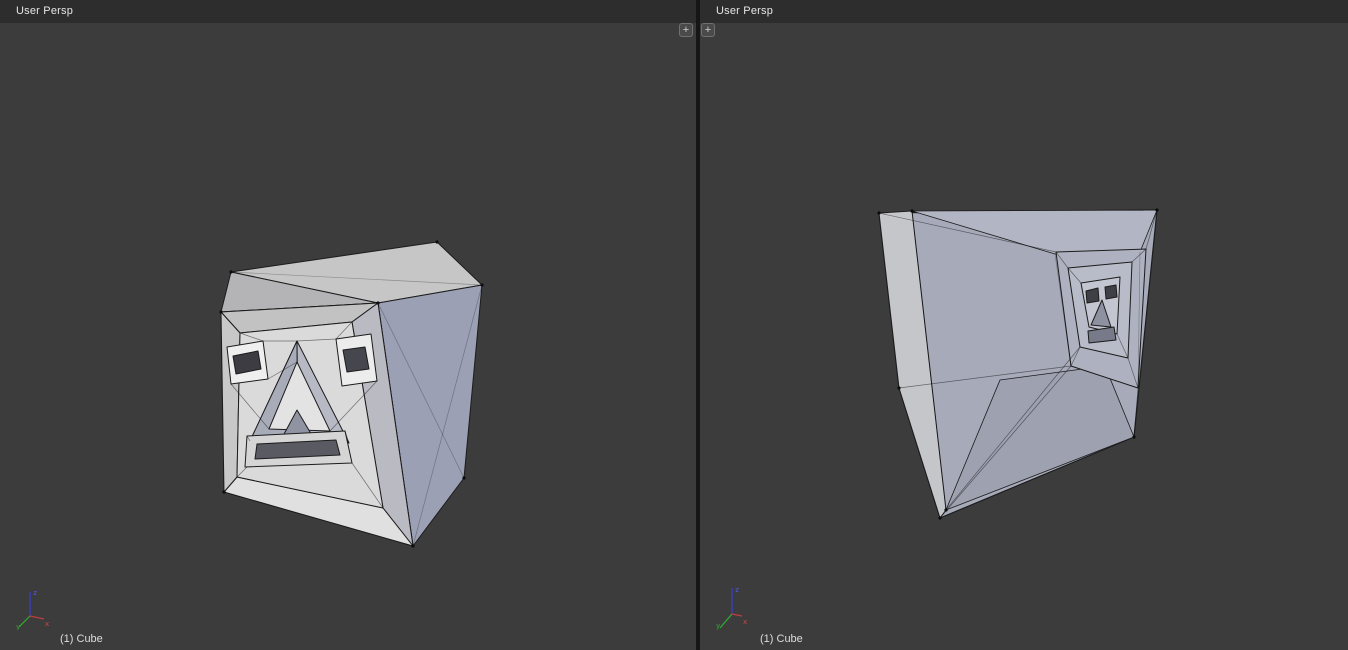  What do you see at coordinates (698, 325) in the screenshot?
I see `viewport-divider` at bounding box center [698, 325].